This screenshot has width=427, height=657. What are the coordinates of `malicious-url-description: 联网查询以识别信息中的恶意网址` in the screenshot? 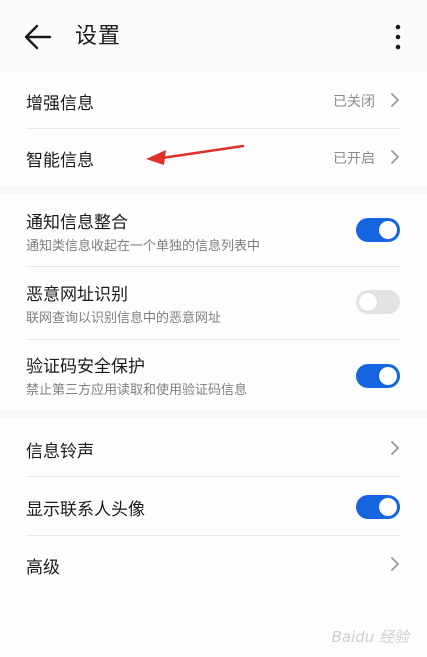 It's located at (124, 318).